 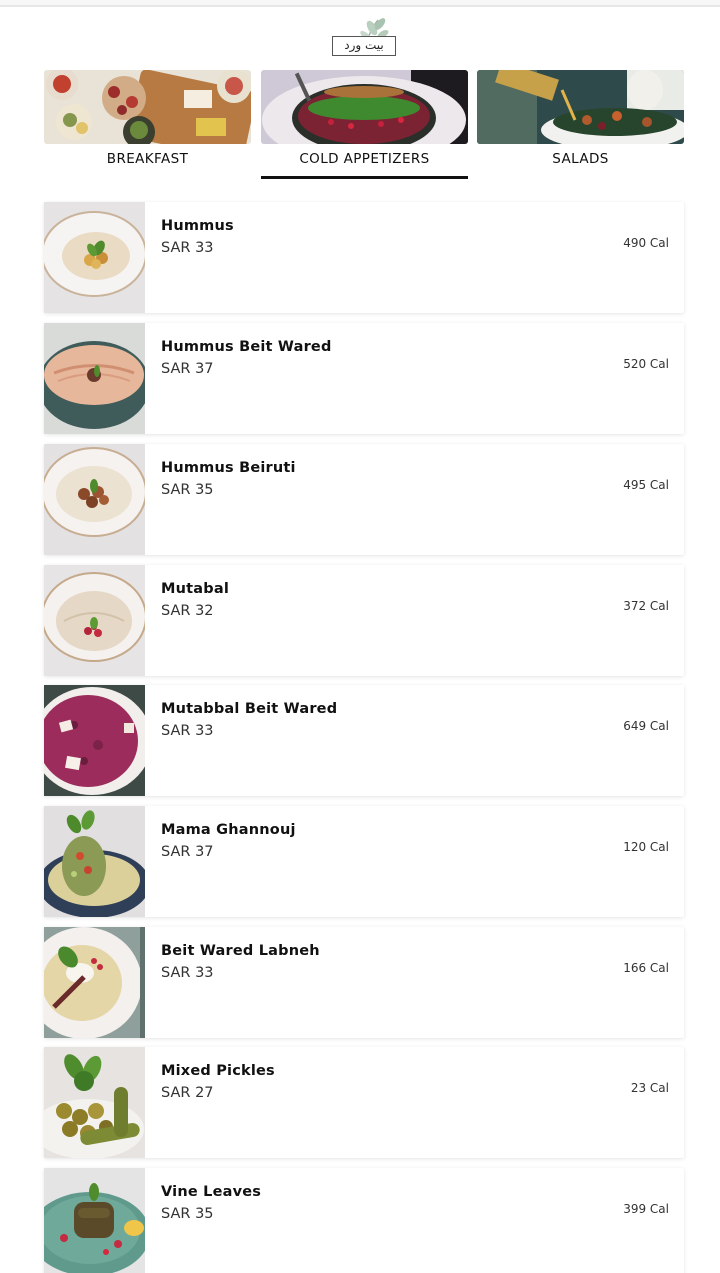 What do you see at coordinates (187, 1093) in the screenshot?
I see `item-price: SAR 27` at bounding box center [187, 1093].